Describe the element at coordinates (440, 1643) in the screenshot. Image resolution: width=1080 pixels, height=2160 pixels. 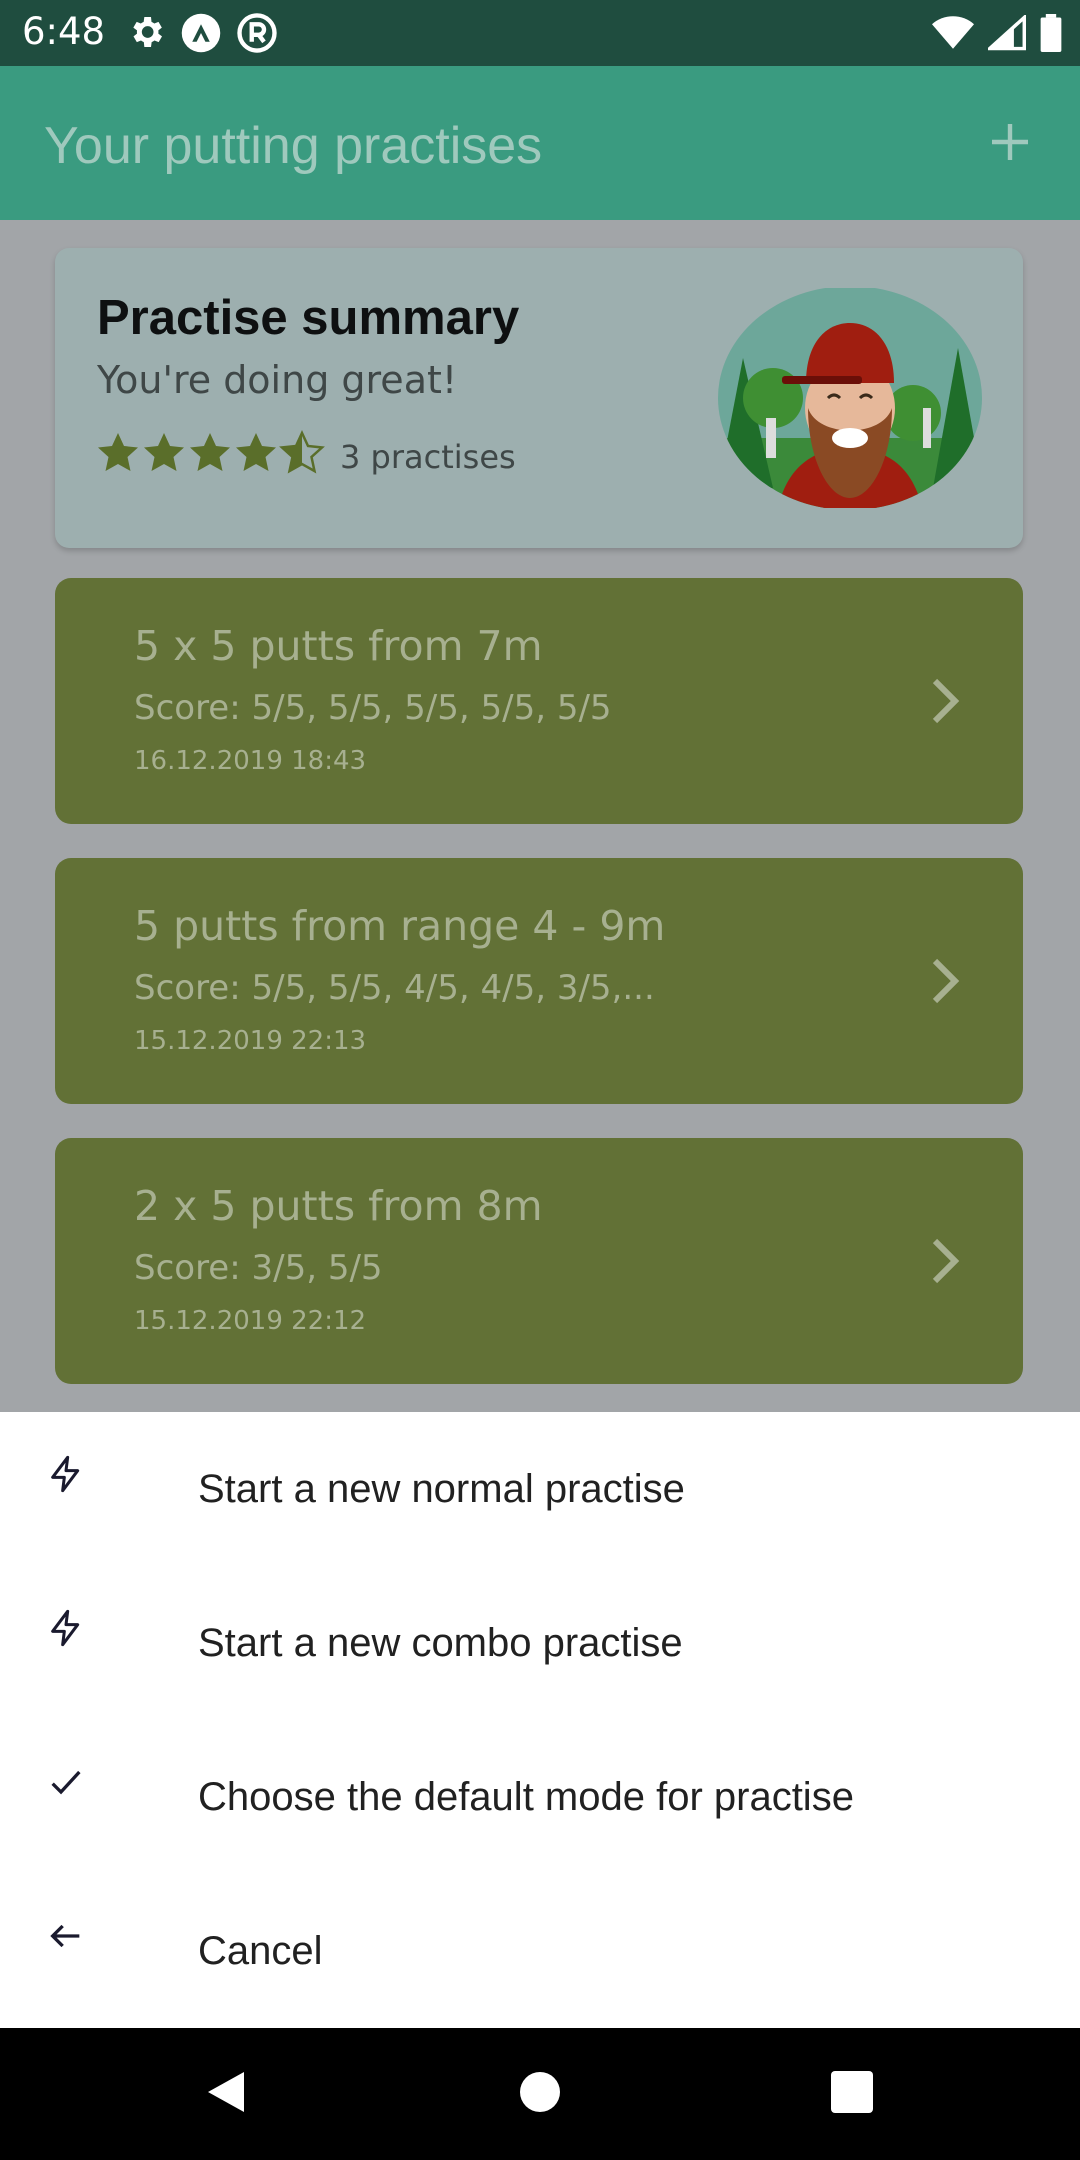
I see `sheet-item-label: Start a new combo practise` at that location.